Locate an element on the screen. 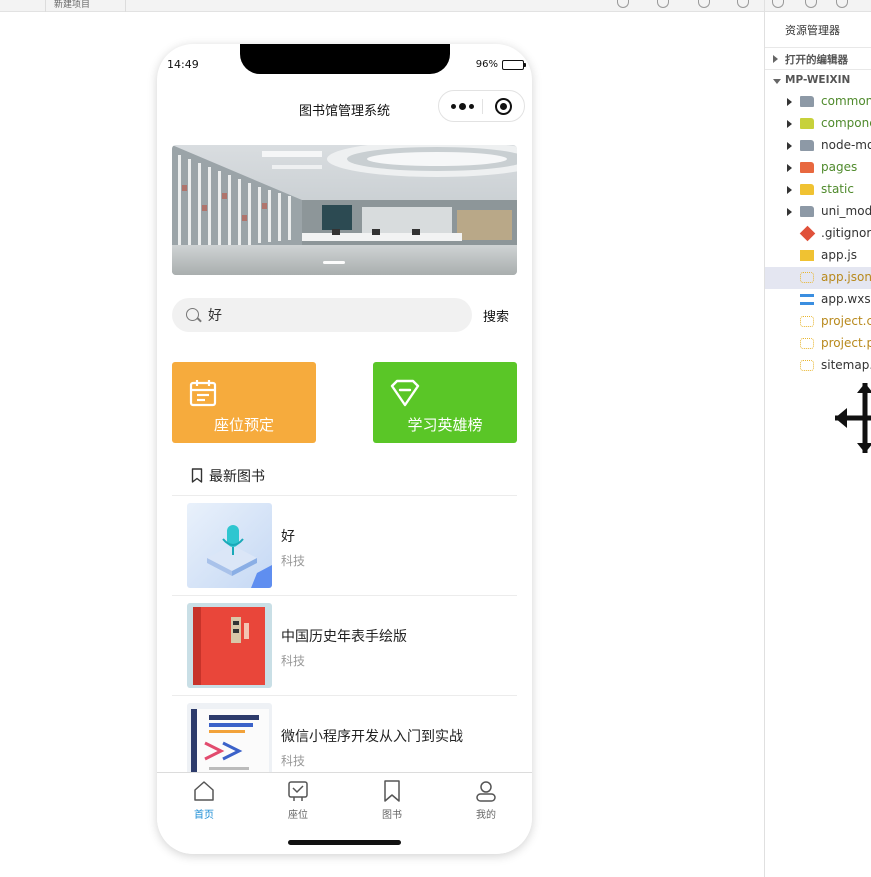 This screenshot has height=877, width=871. explorer-item: sitemap.j is located at coordinates (818, 366).